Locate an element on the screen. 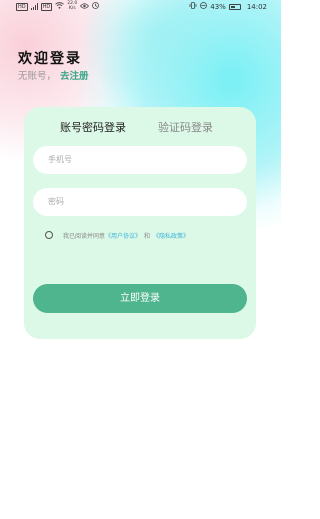 The width and height of the screenshot is (320, 519). clock: 14:02 is located at coordinates (256, 6).